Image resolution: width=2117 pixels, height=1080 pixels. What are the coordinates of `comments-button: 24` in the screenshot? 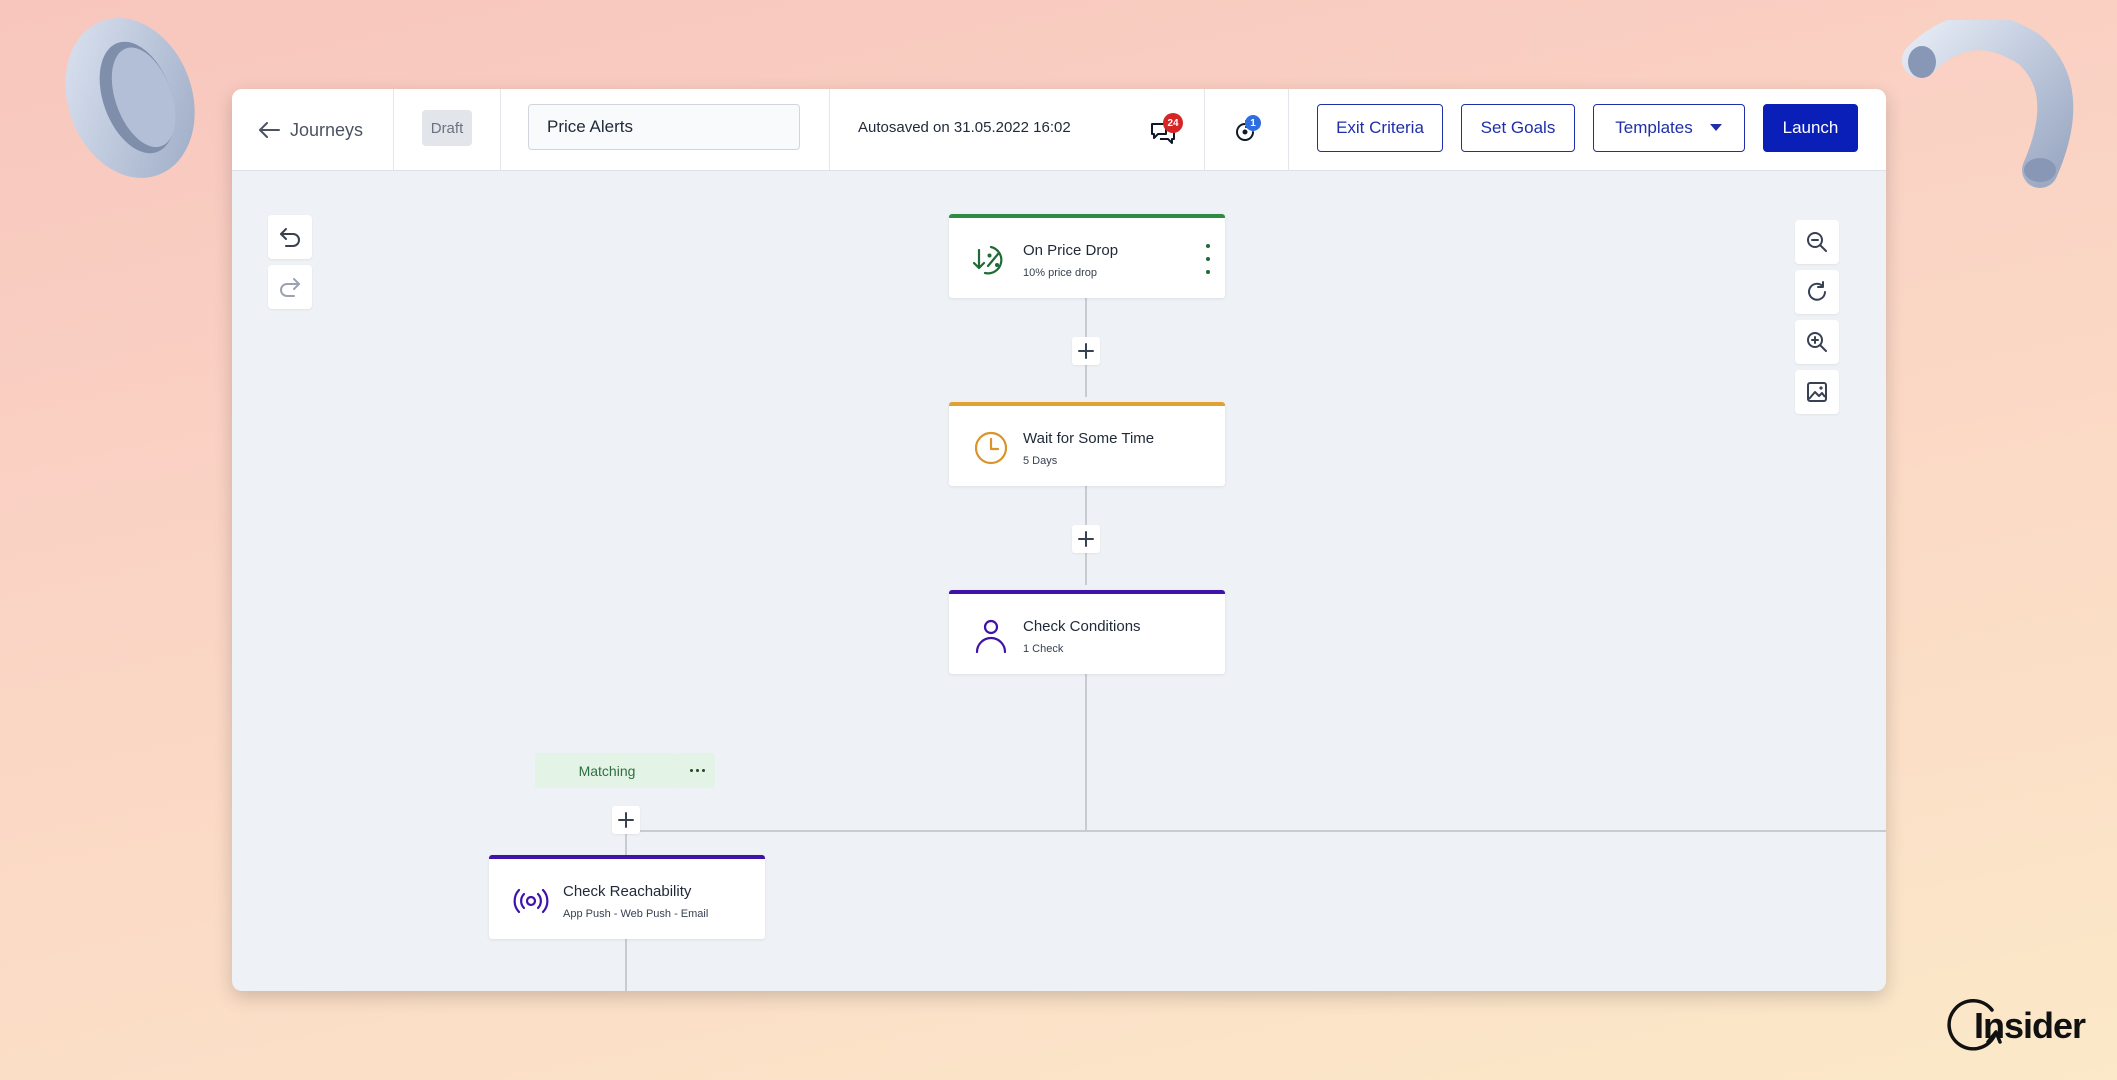 It's located at (1169, 130).